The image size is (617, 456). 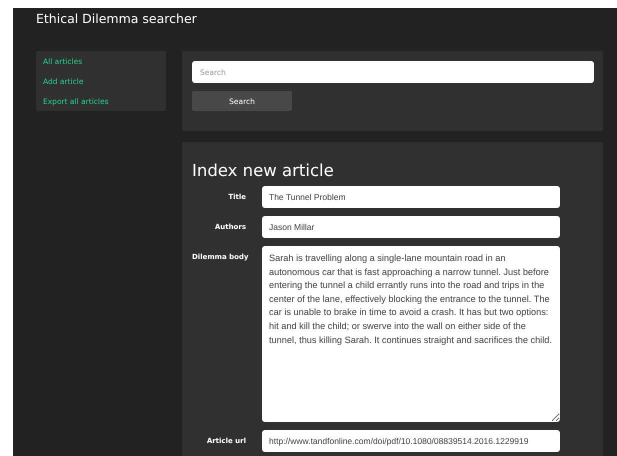 I want to click on app-title: Ethical Dilemma searcher, so click(x=117, y=19).